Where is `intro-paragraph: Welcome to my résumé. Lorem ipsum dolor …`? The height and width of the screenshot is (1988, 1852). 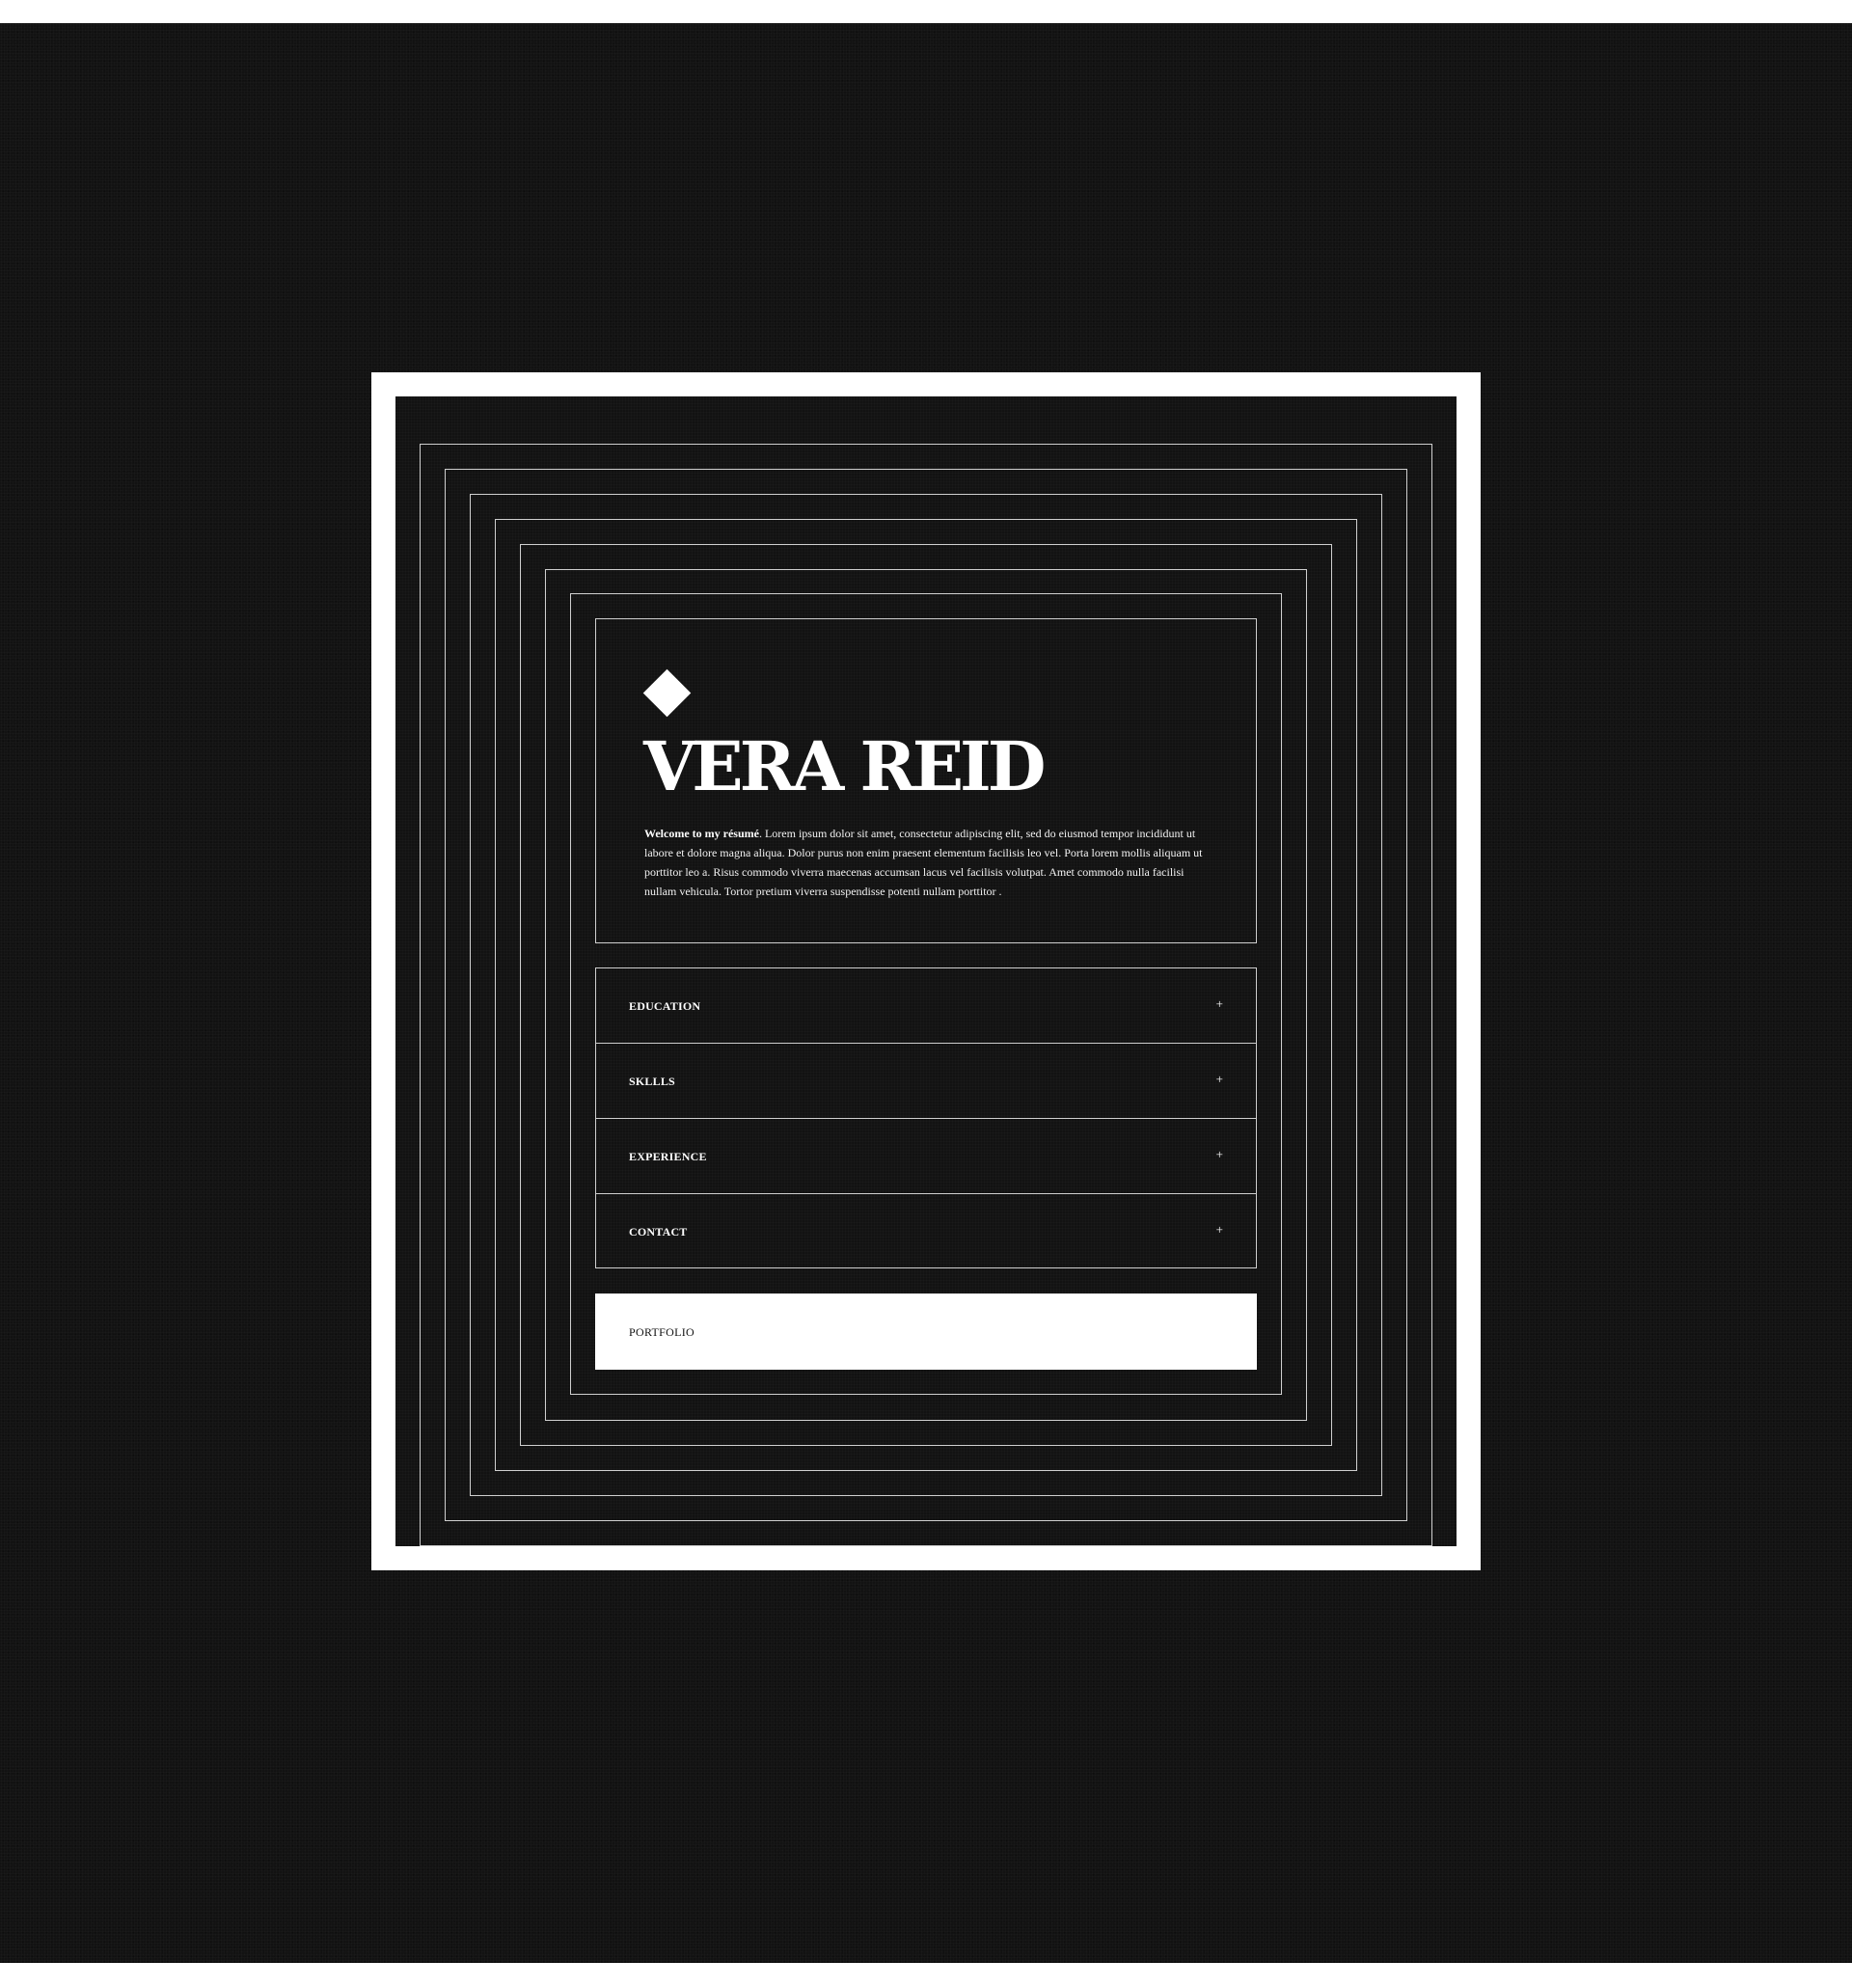
intro-paragraph: Welcome to my résumé. Lorem ipsum dolor … is located at coordinates (924, 862).